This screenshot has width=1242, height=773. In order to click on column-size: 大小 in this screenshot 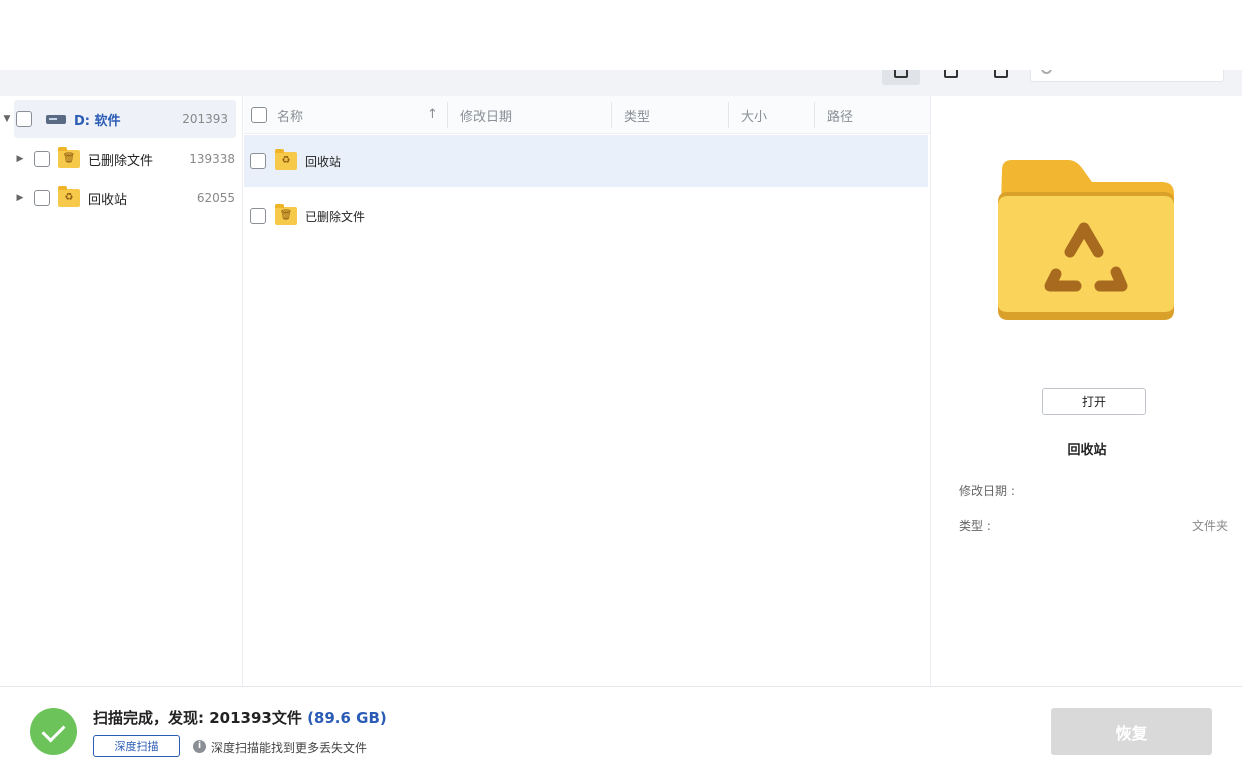, I will do `click(754, 115)`.